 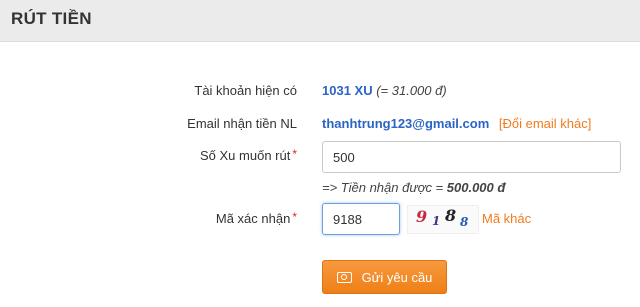 What do you see at coordinates (411, 90) in the screenshot?
I see `balance-vnd-note: (= 31.000 đ)` at bounding box center [411, 90].